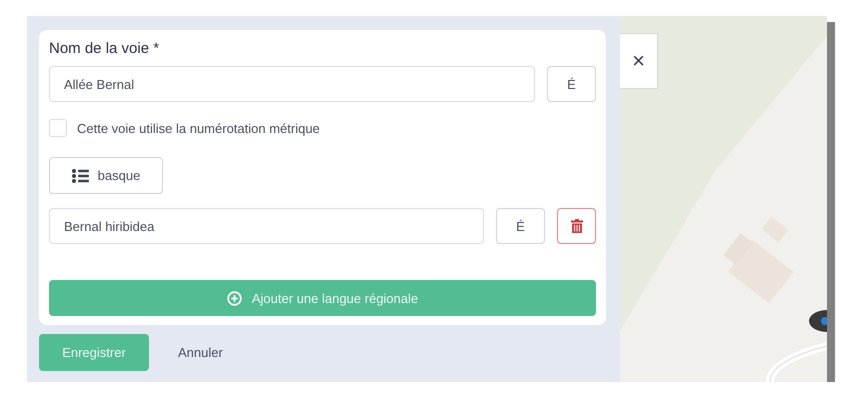 The image size is (863, 415). Describe the element at coordinates (266, 226) in the screenshot. I see `regional-name-field: Bernal hiribidea` at that location.